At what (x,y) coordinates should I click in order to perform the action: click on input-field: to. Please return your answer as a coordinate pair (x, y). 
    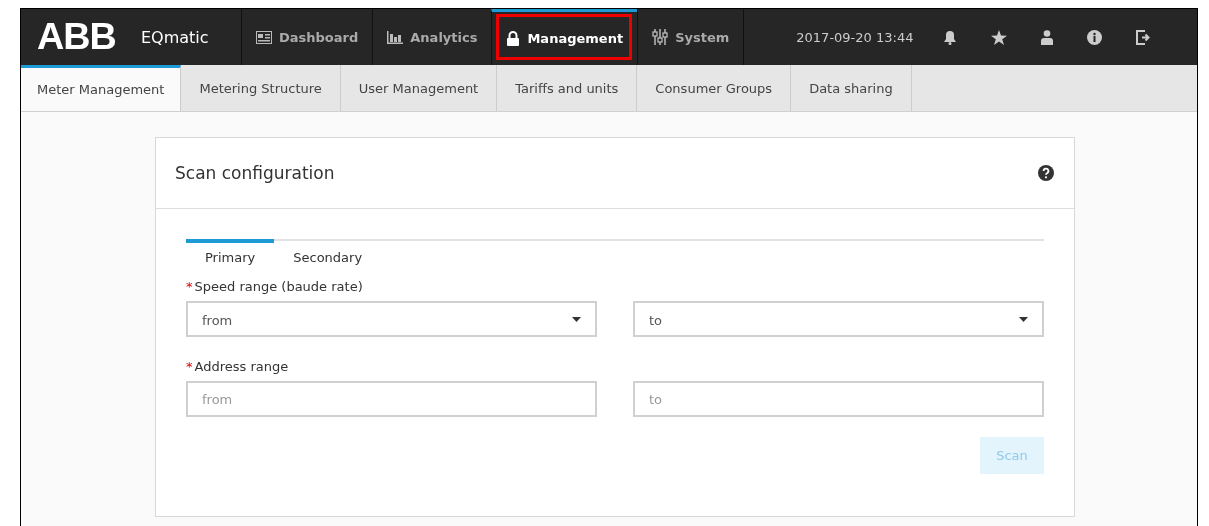
    Looking at the image, I should click on (838, 399).